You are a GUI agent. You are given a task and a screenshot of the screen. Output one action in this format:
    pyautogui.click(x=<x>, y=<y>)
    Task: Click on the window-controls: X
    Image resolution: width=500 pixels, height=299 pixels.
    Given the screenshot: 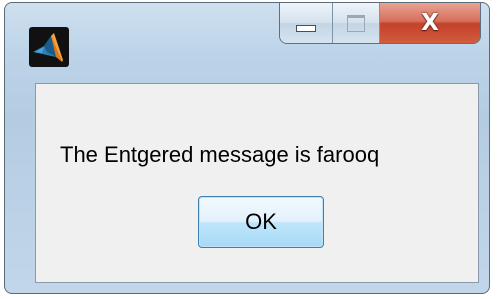 What is the action you would take?
    pyautogui.click(x=380, y=23)
    